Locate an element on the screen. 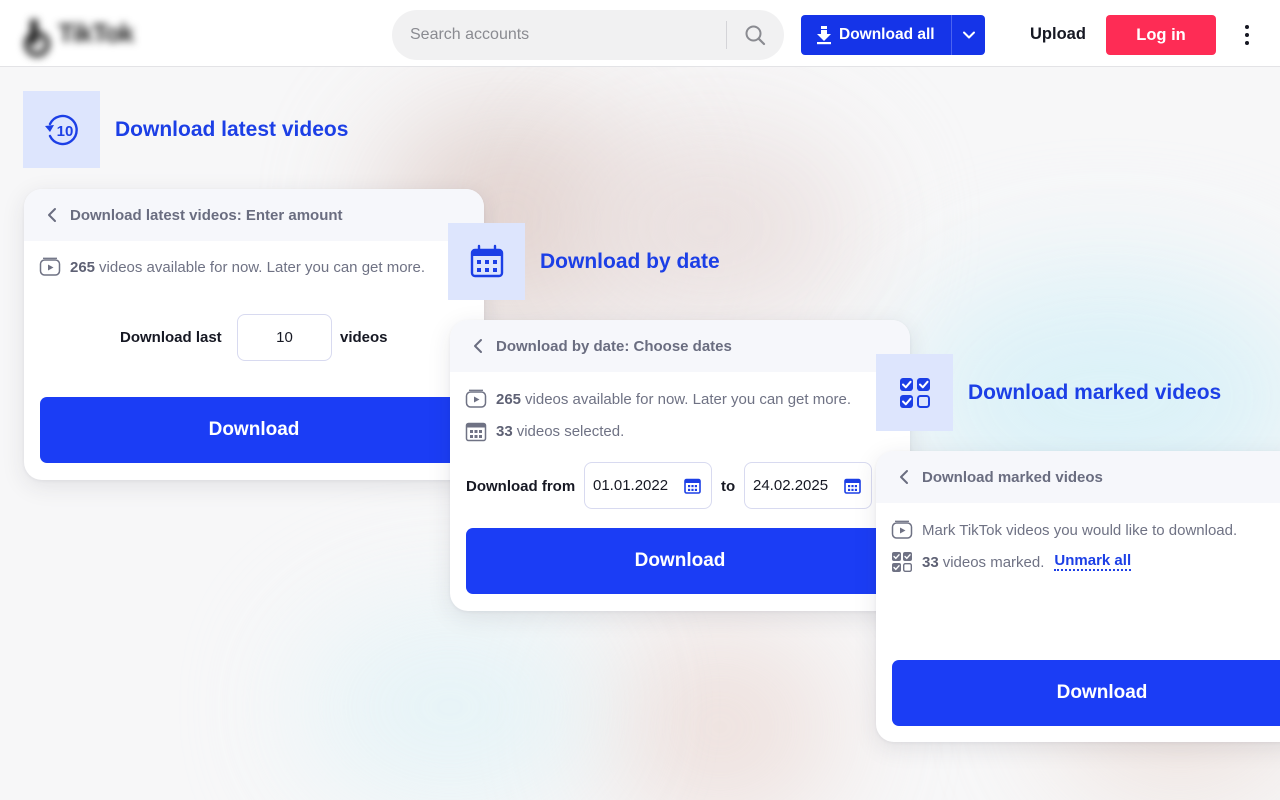  marked-videos-title: Download marked videos is located at coordinates (1095, 392).